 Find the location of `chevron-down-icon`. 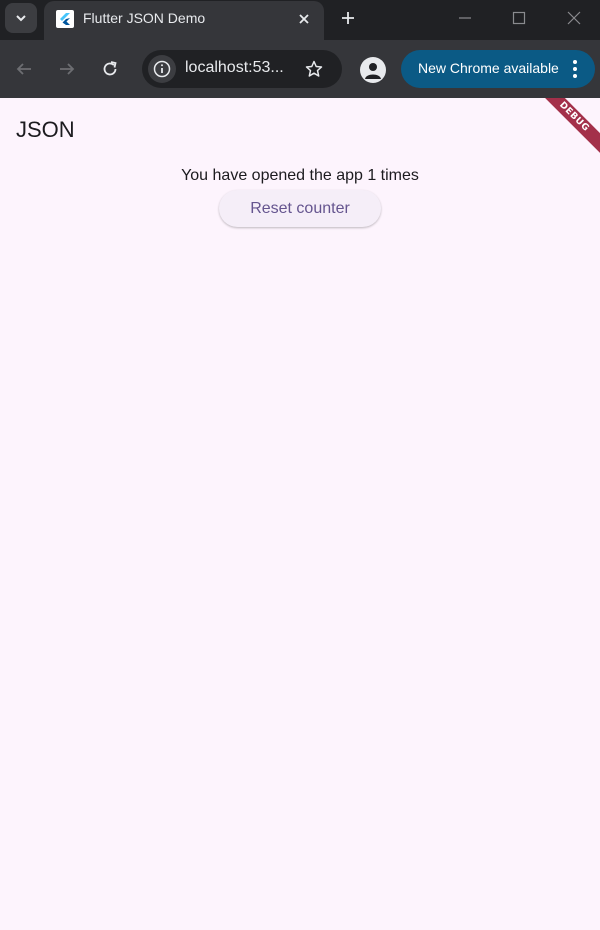

chevron-down-icon is located at coordinates (21, 18).